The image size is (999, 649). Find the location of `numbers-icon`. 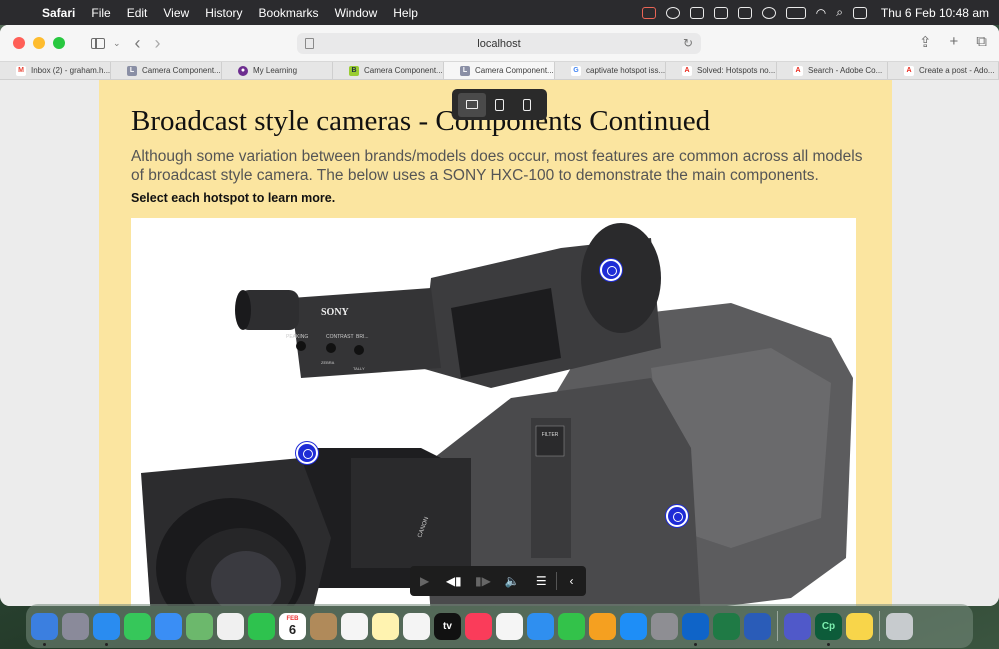

numbers-icon is located at coordinates (571, 626).